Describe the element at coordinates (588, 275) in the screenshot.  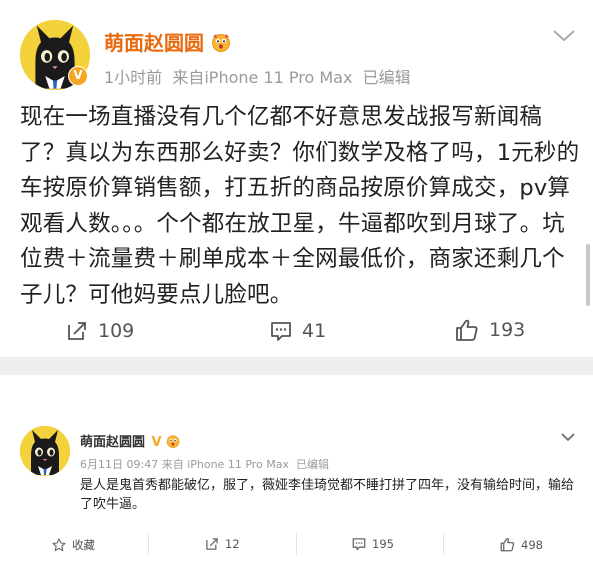
I see `scrollbar` at that location.